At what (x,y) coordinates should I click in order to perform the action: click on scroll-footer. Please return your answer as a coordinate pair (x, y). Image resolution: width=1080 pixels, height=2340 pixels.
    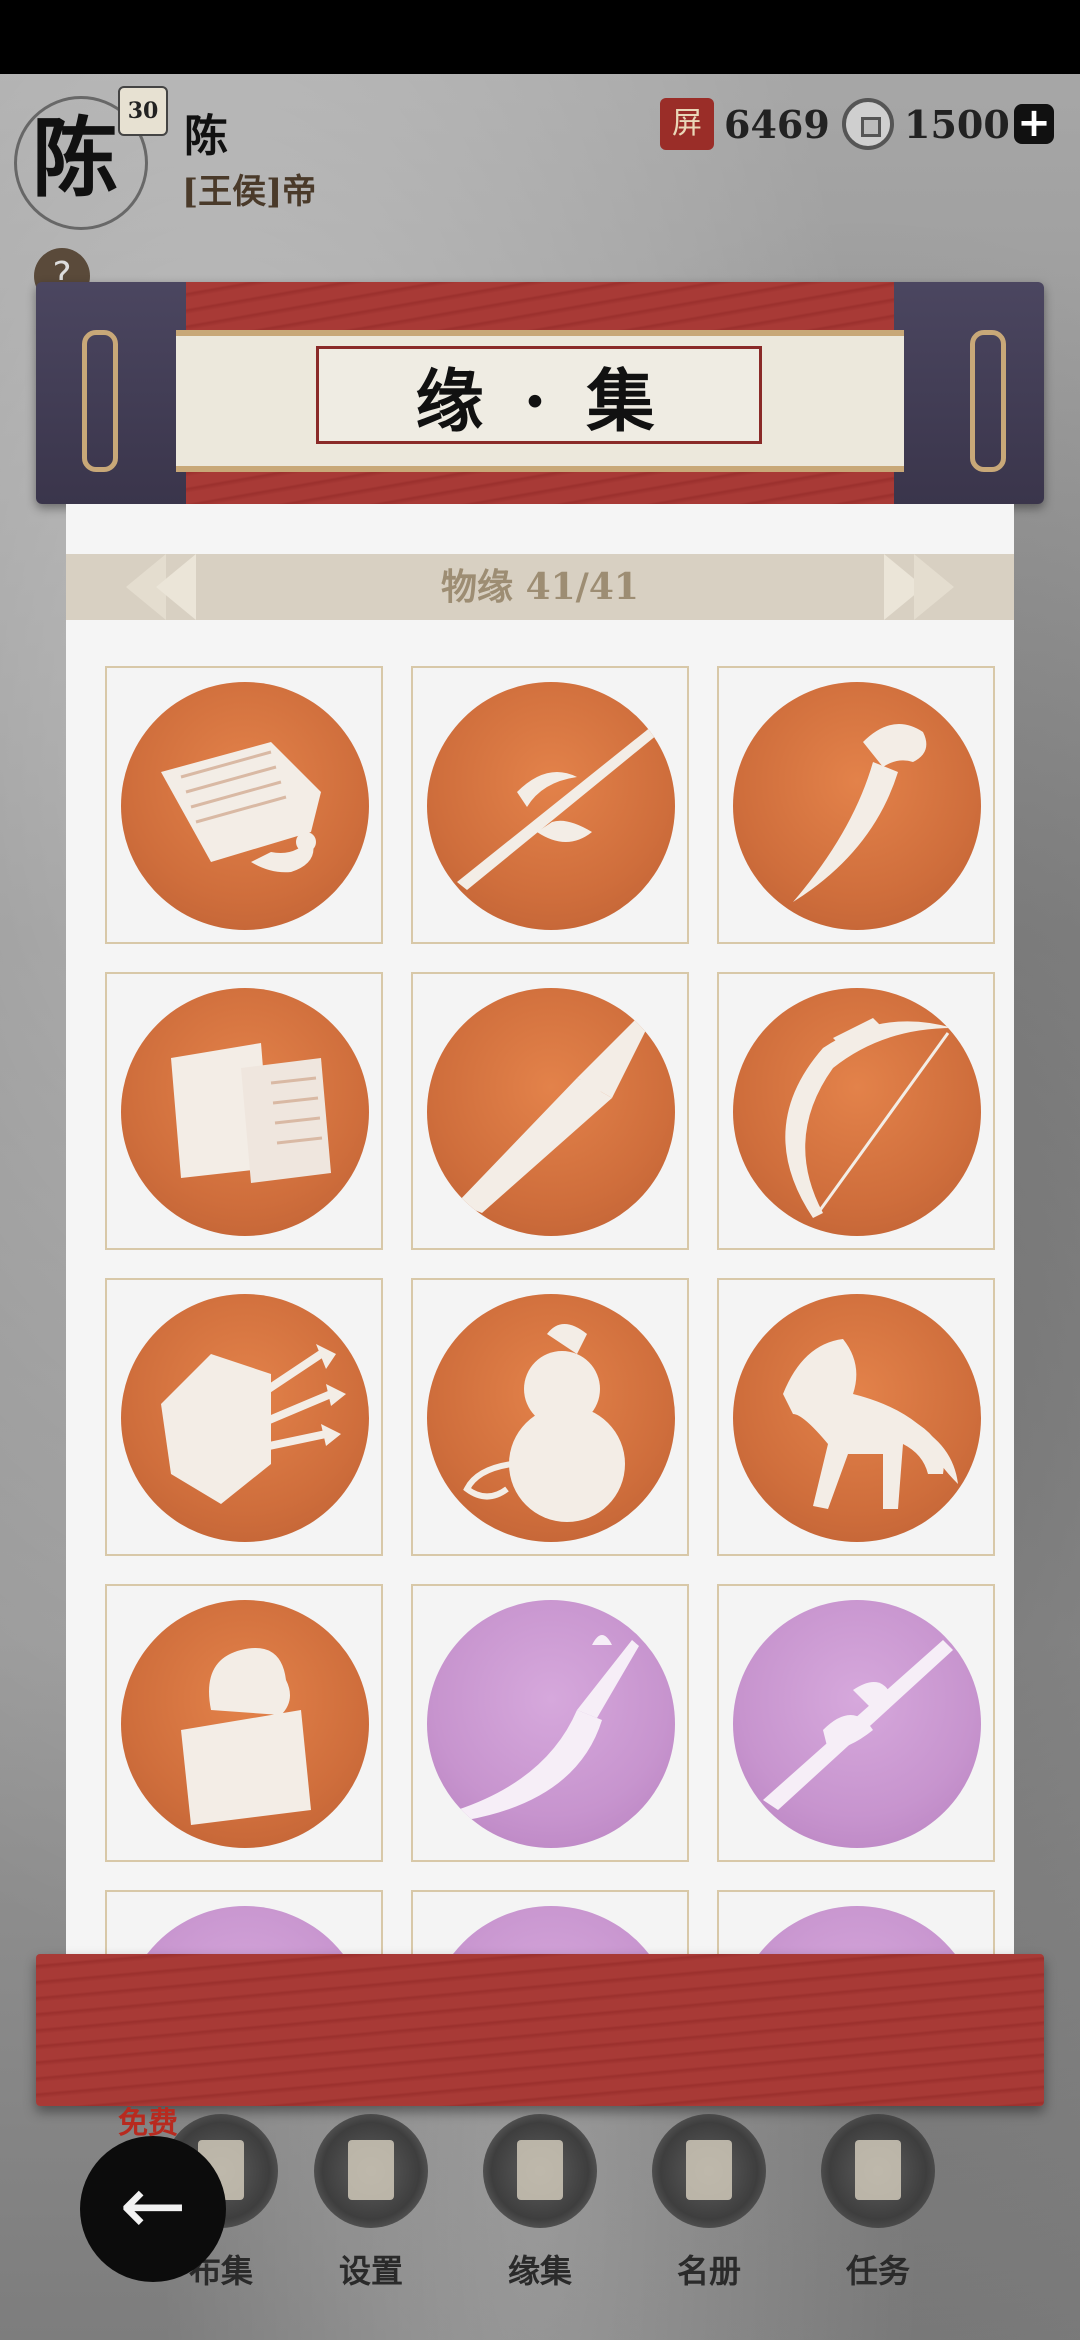
    Looking at the image, I should click on (540, 2030).